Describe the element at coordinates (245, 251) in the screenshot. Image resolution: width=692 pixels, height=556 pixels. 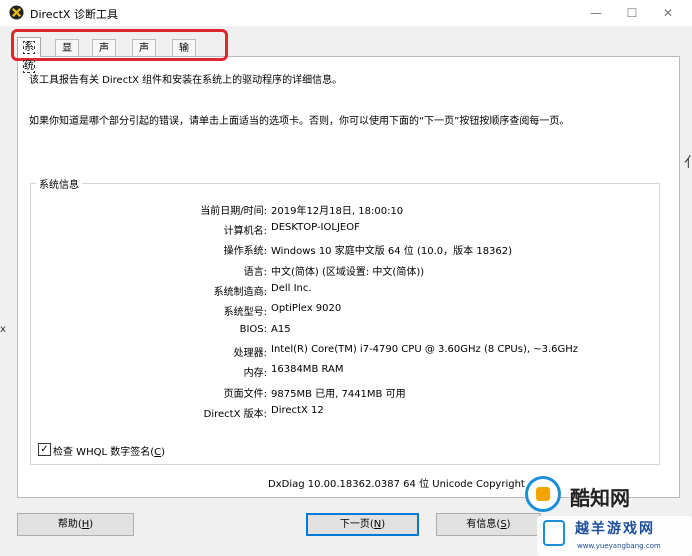
I see `info-label: 操作系统:` at that location.